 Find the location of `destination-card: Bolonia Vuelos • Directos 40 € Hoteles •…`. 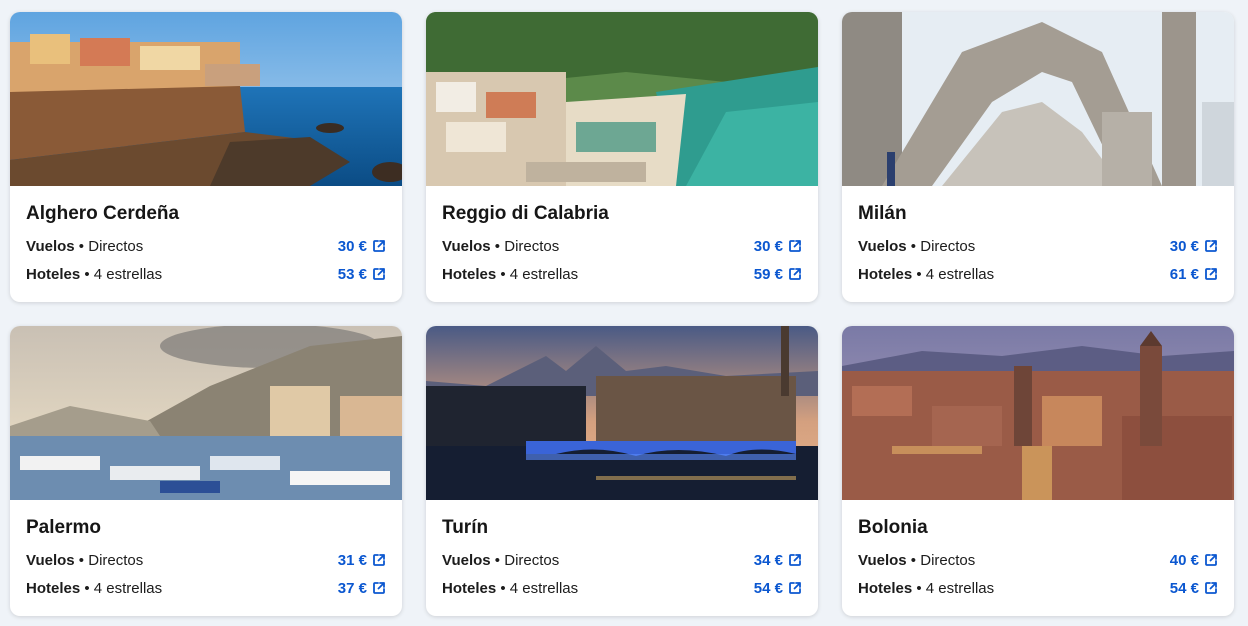

destination-card: Bolonia Vuelos • Directos 40 € Hoteles •… is located at coordinates (1038, 471).